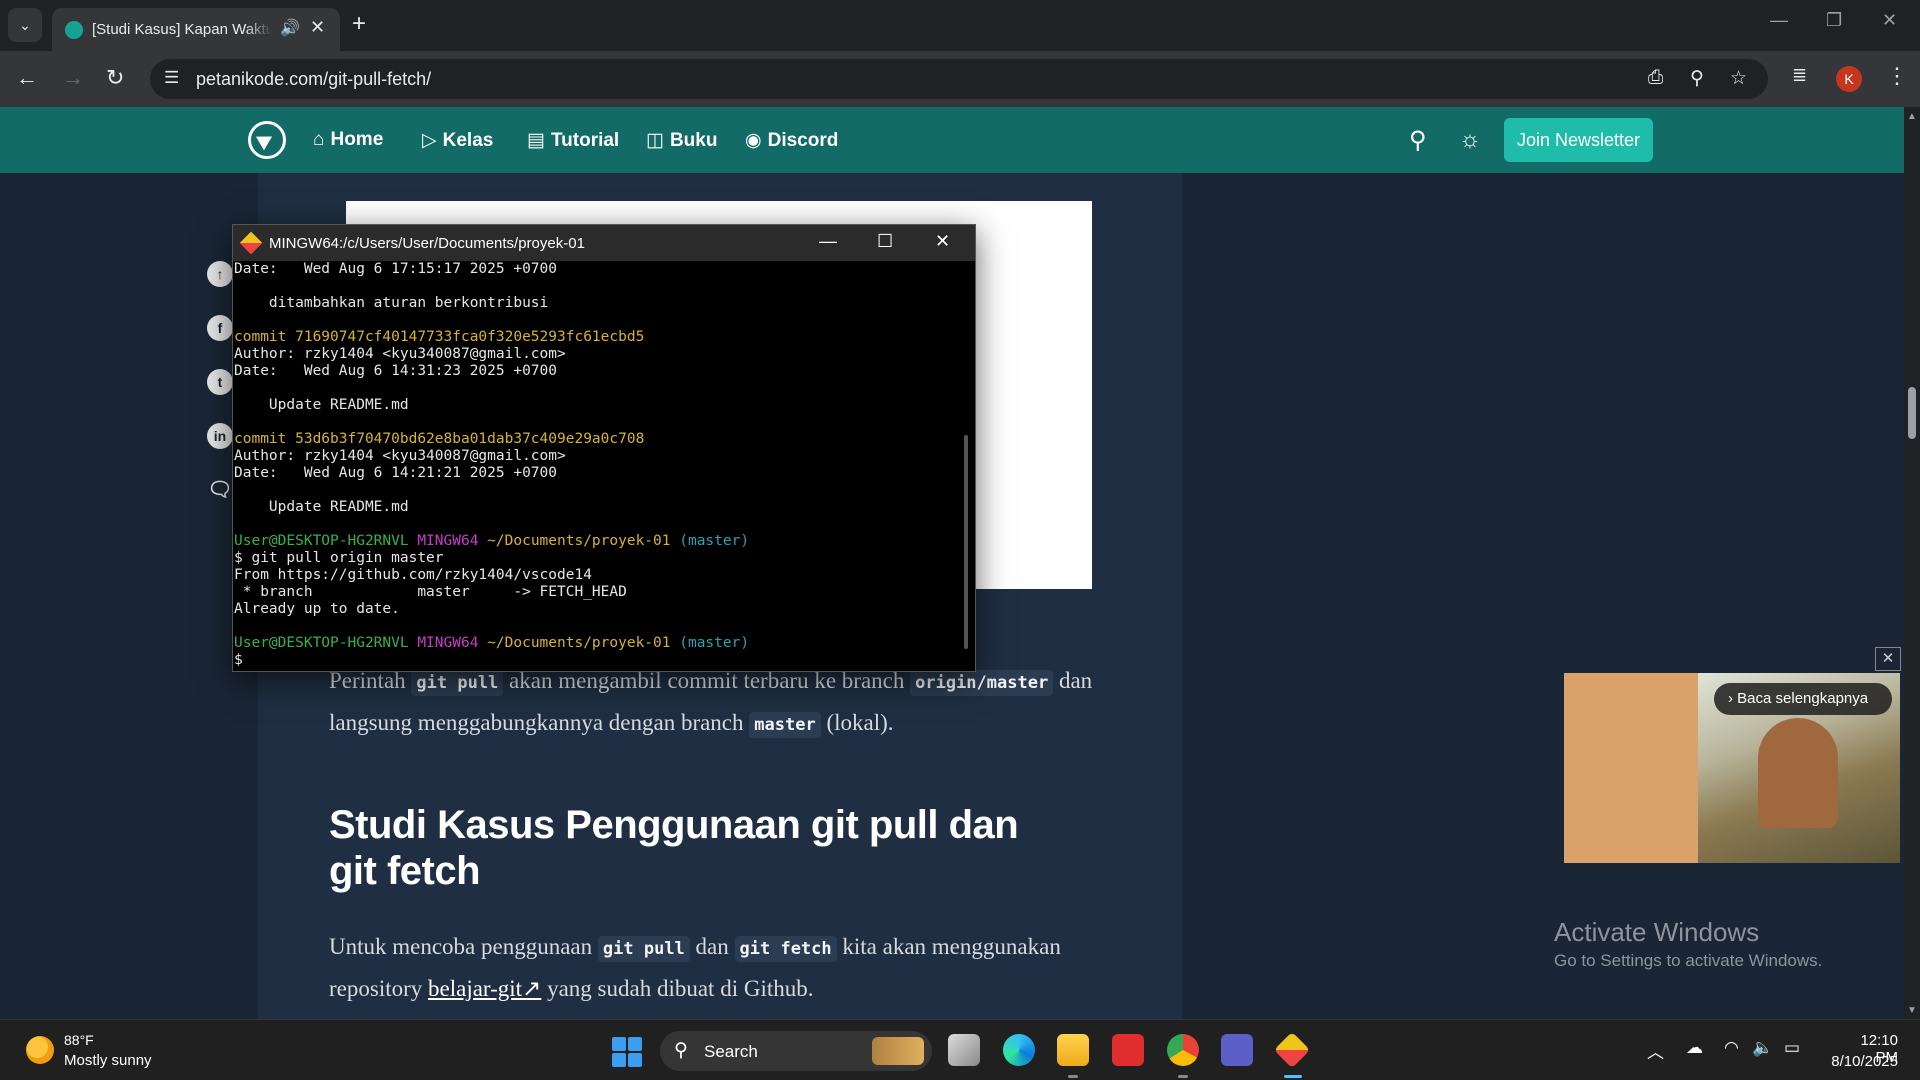  I want to click on terminal-text: Update README.md, so click(321, 405).